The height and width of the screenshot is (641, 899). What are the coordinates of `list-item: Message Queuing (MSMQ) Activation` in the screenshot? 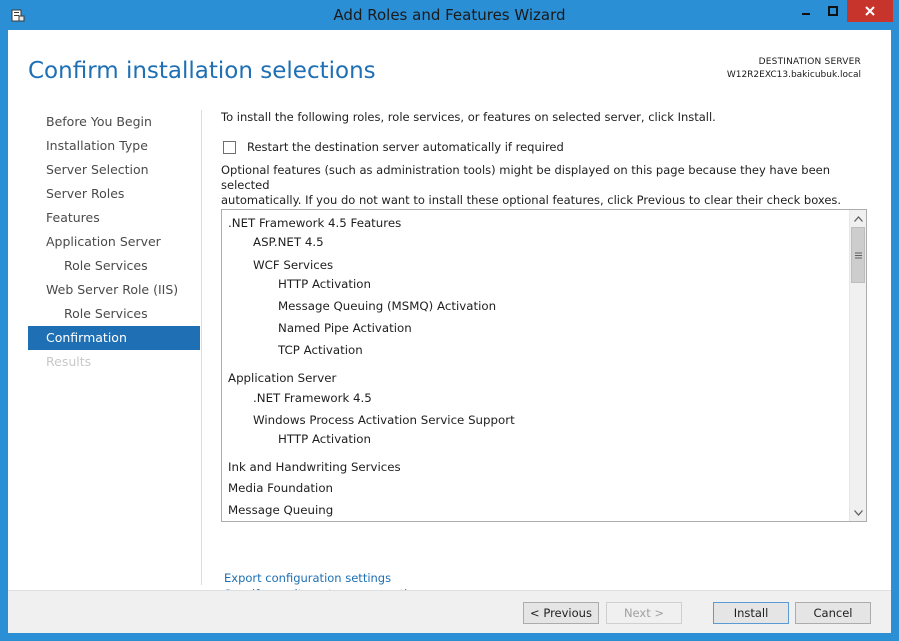 It's located at (387, 306).